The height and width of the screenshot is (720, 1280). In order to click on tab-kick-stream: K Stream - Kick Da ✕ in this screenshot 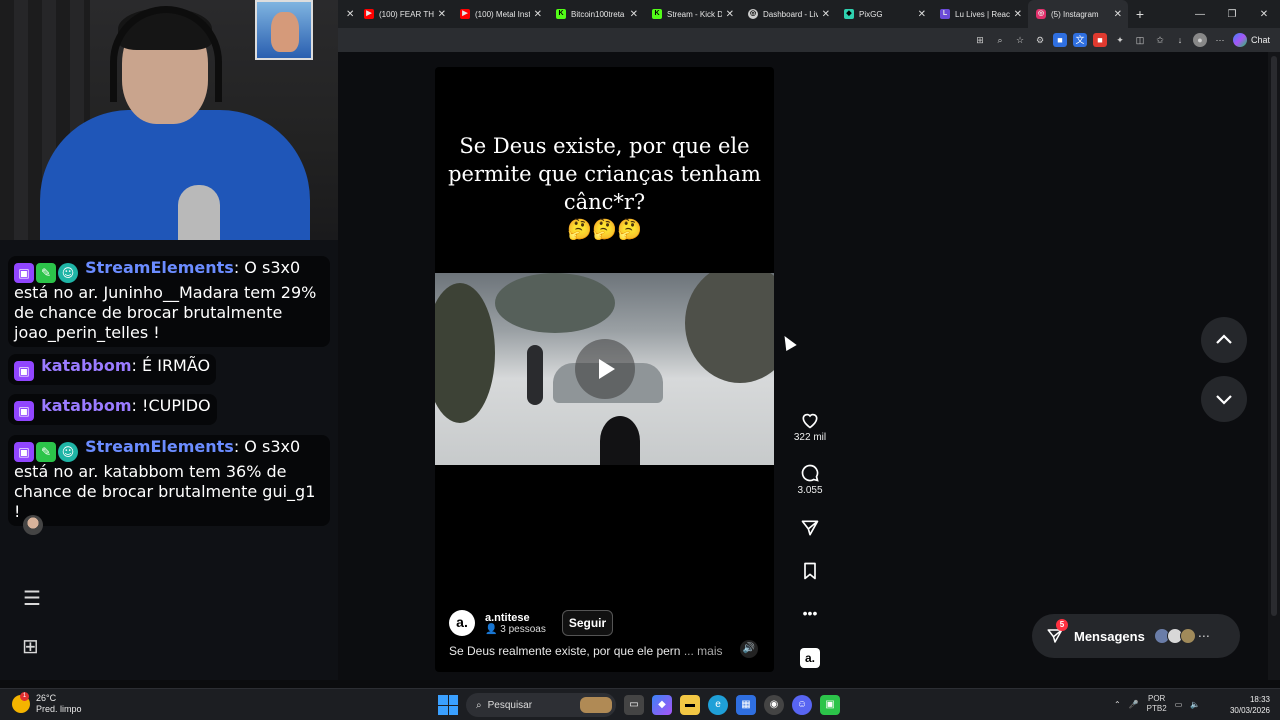, I will do `click(692, 14)`.